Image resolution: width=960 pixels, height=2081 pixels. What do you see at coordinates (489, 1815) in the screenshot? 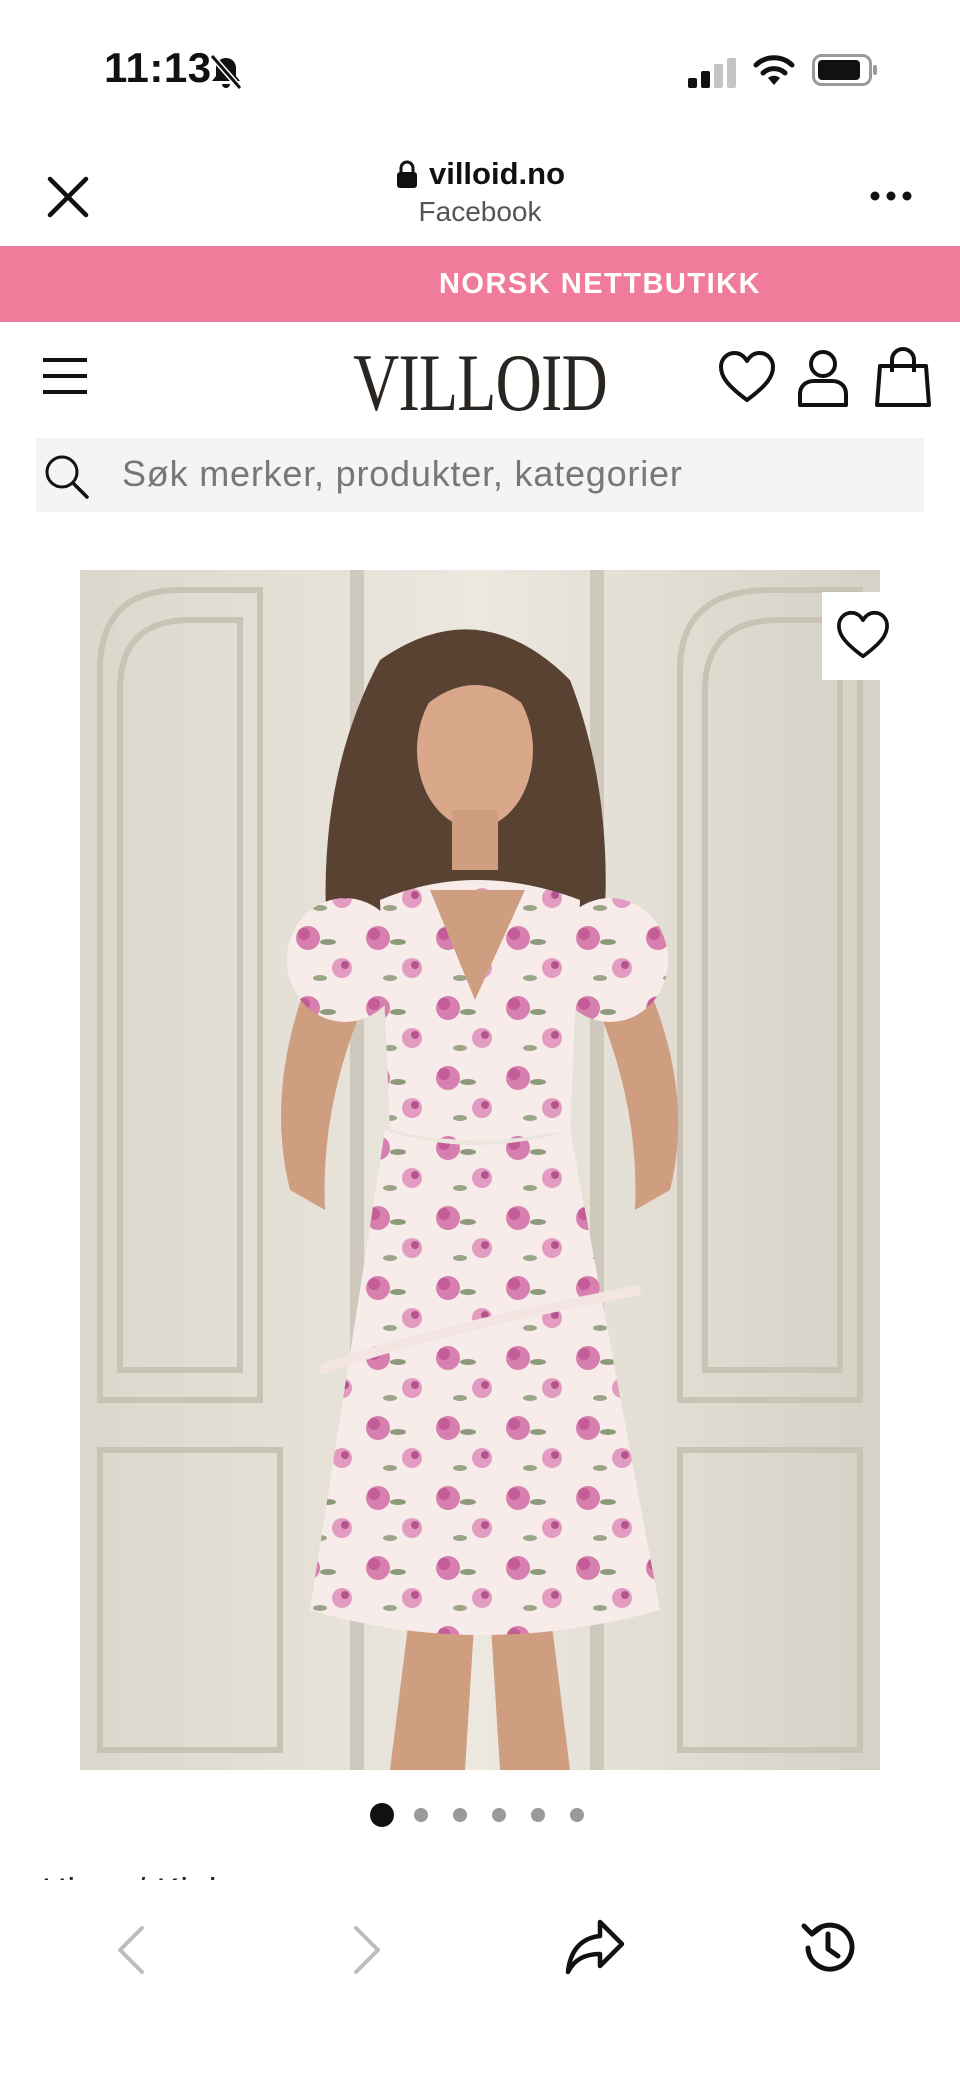
I see `carousel-dots` at bounding box center [489, 1815].